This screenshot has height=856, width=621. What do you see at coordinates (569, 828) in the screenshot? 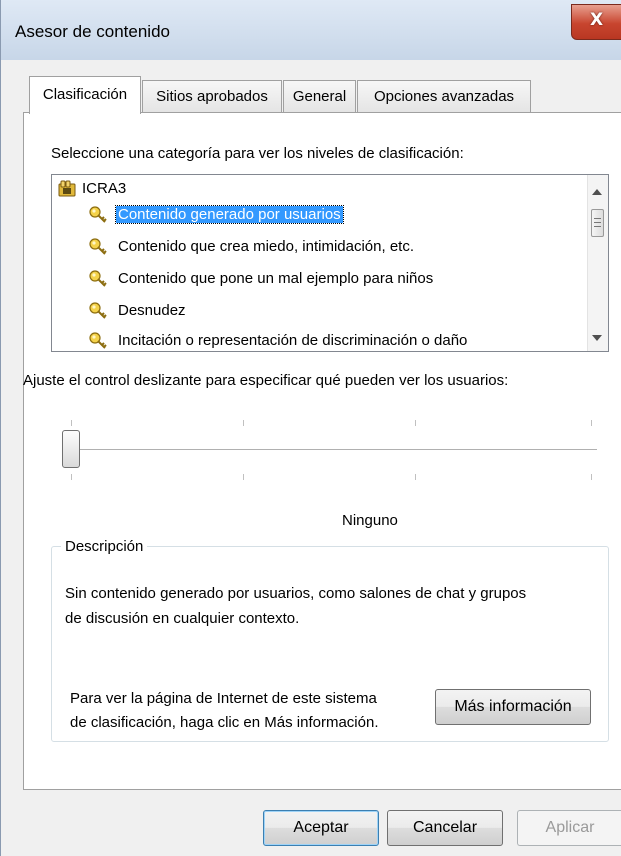
I see `apply-button: Aplicar` at bounding box center [569, 828].